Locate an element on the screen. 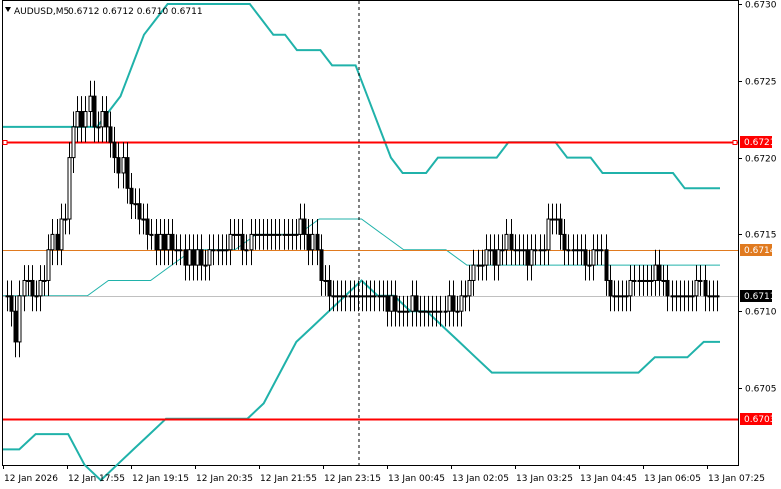  level-handle-right is located at coordinates (735, 142).